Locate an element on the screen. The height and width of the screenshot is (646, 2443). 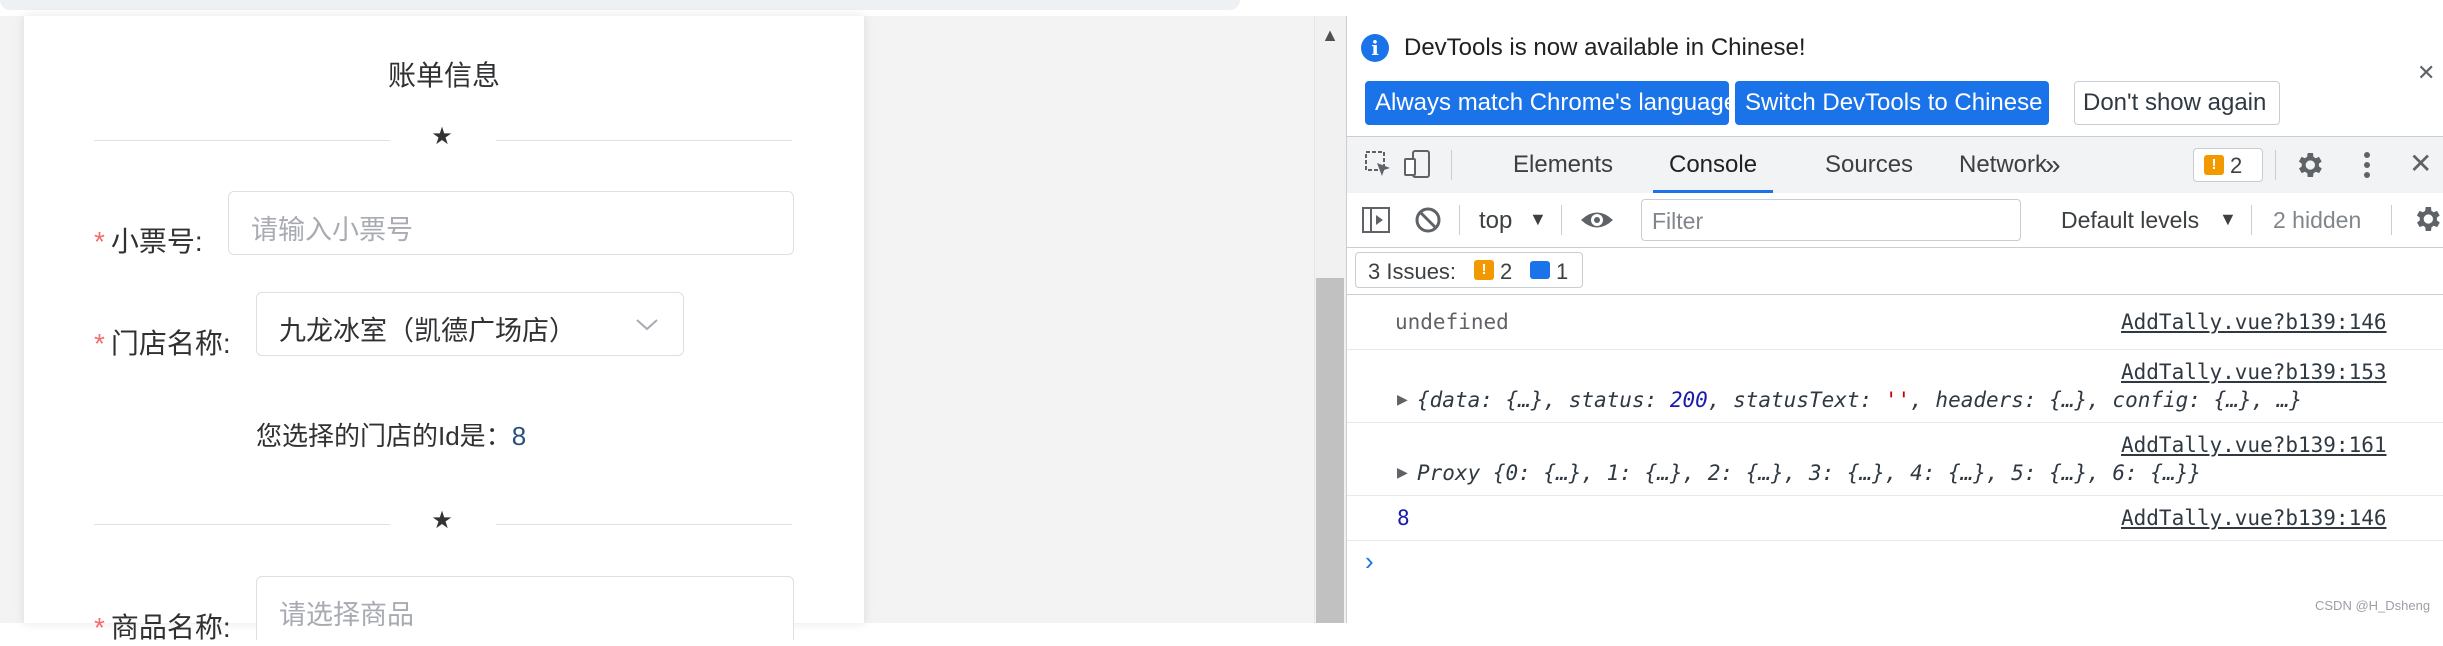
log-token: 200 is located at coordinates (1688, 400).